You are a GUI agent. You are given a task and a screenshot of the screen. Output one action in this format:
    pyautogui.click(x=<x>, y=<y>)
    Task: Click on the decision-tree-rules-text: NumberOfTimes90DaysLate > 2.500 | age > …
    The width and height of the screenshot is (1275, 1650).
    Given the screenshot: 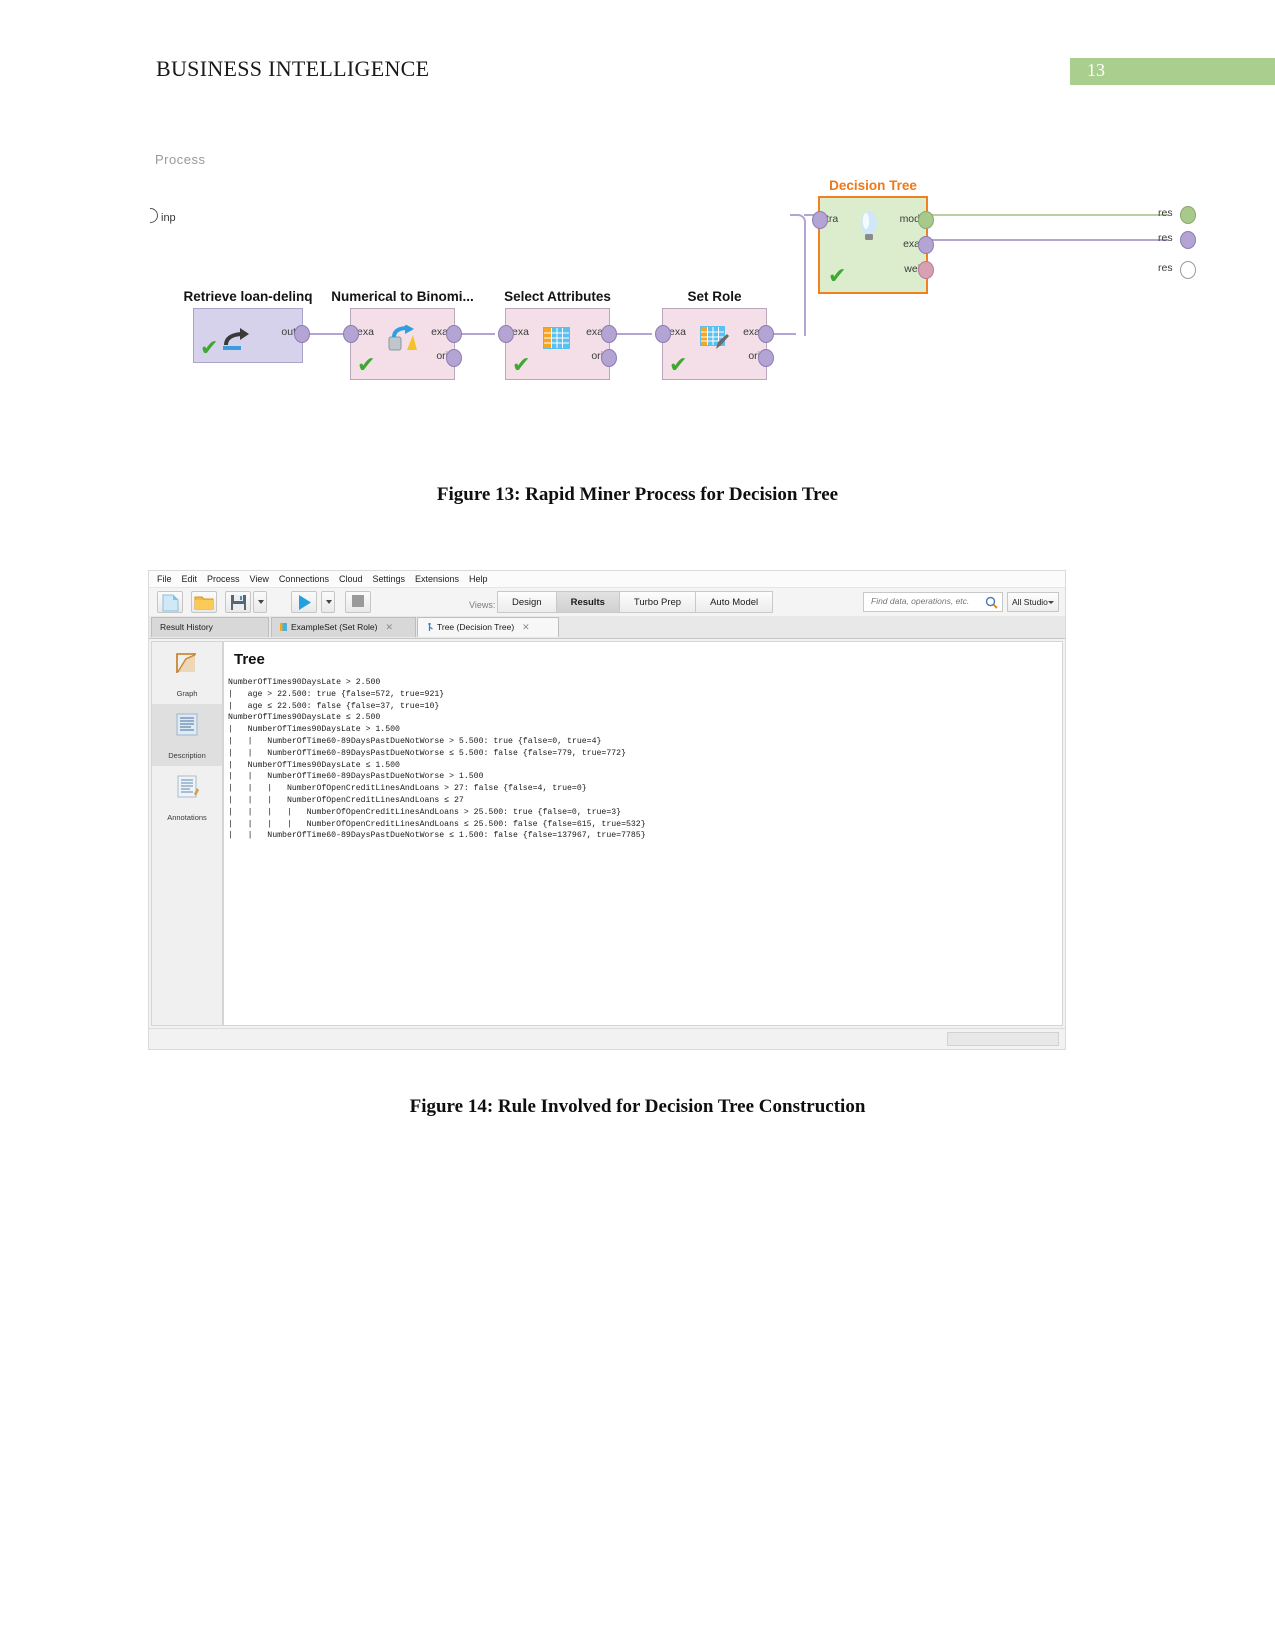 What is the action you would take?
    pyautogui.click(x=437, y=759)
    